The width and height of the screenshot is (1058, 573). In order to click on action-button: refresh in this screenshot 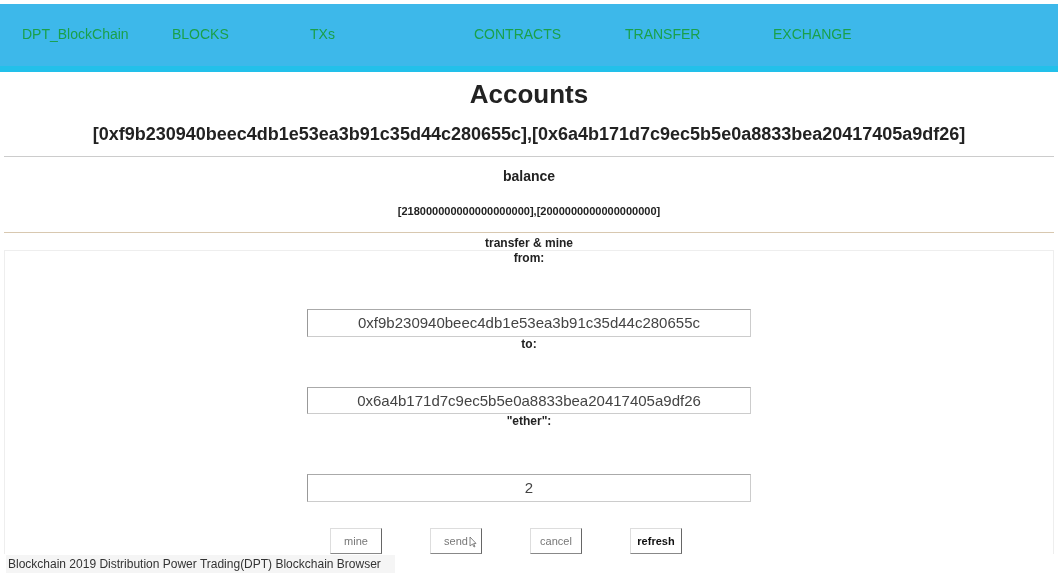, I will do `click(656, 541)`.